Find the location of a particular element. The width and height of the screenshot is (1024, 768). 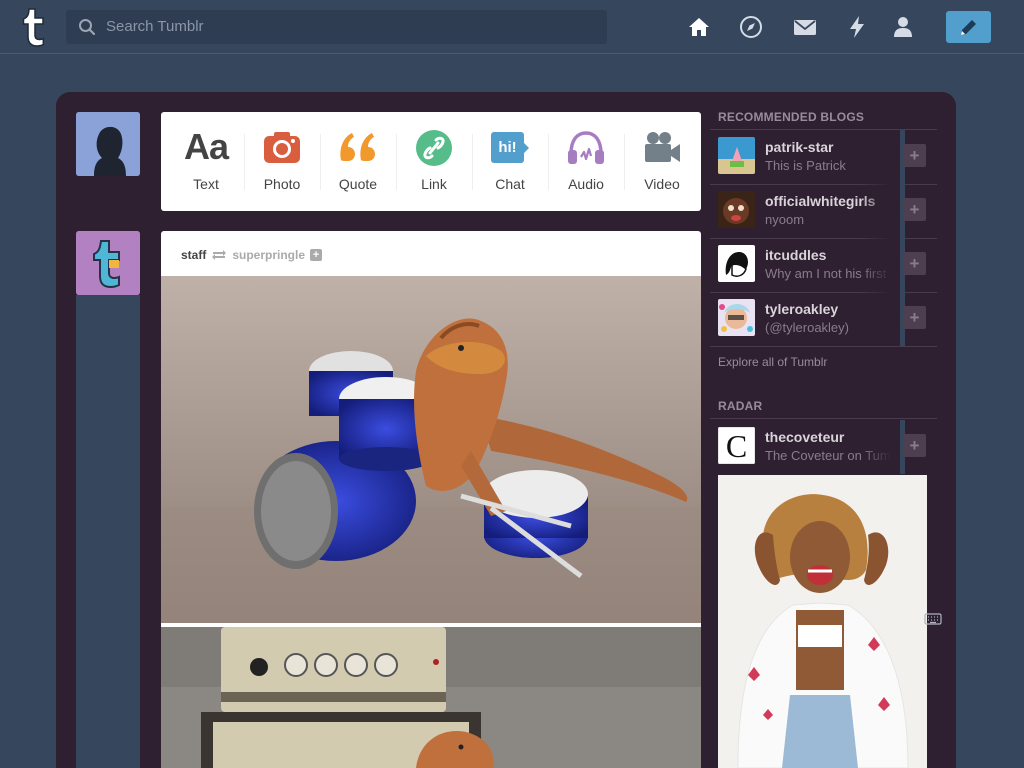

recommended-blog-item: officialwhitegirls nyoom + is located at coordinates (823, 211).